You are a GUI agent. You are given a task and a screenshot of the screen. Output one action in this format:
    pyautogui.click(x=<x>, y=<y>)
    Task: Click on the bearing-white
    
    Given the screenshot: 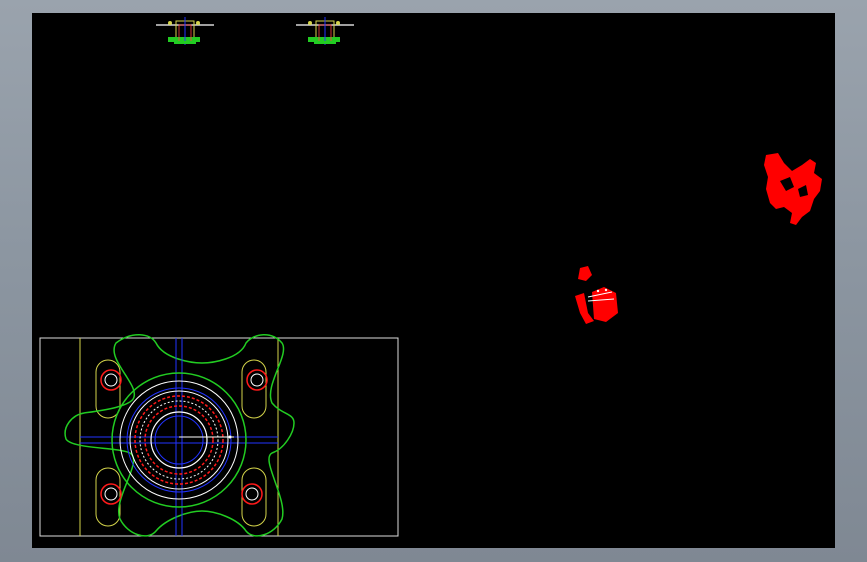 What is the action you would take?
    pyautogui.click(x=179, y=440)
    